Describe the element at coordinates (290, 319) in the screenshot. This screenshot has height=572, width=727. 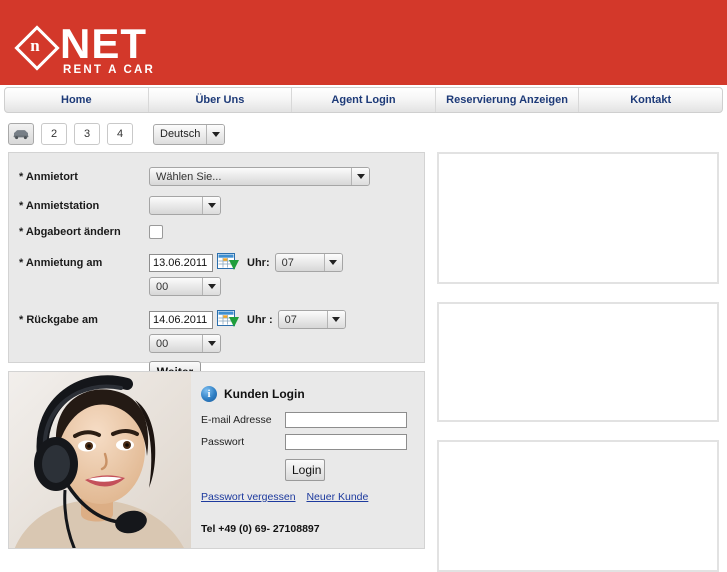
I see `rueckgabe-hour-value: 07` at that location.